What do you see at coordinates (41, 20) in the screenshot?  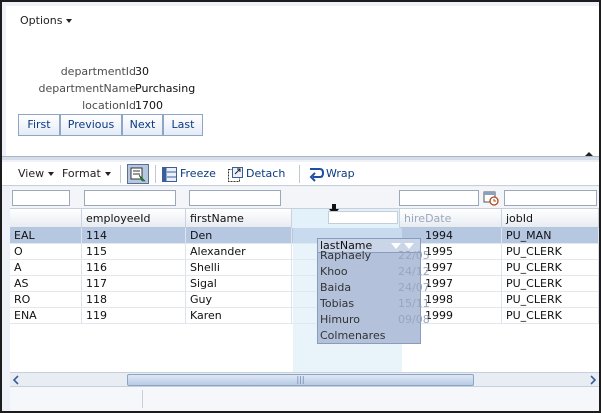 I see `options-menu-label: Options` at bounding box center [41, 20].